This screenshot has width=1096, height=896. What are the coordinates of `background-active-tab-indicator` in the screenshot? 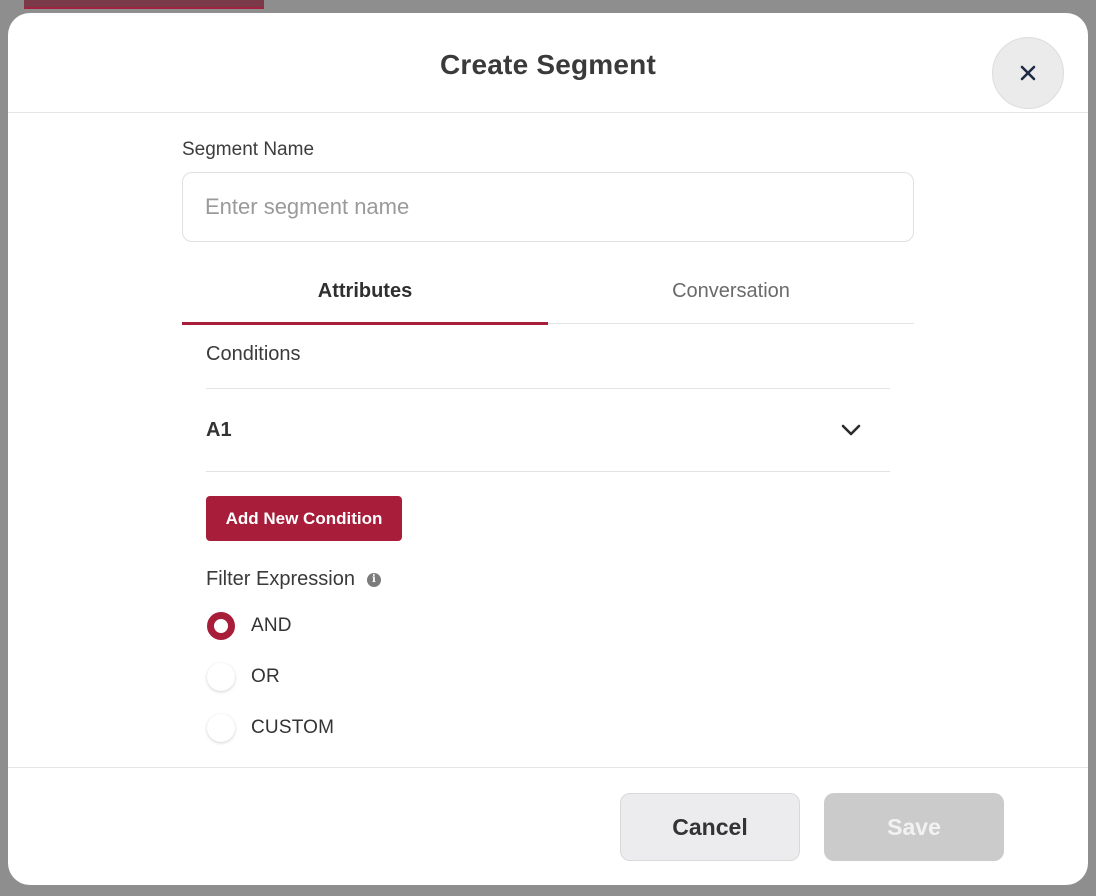 It's located at (144, 4).